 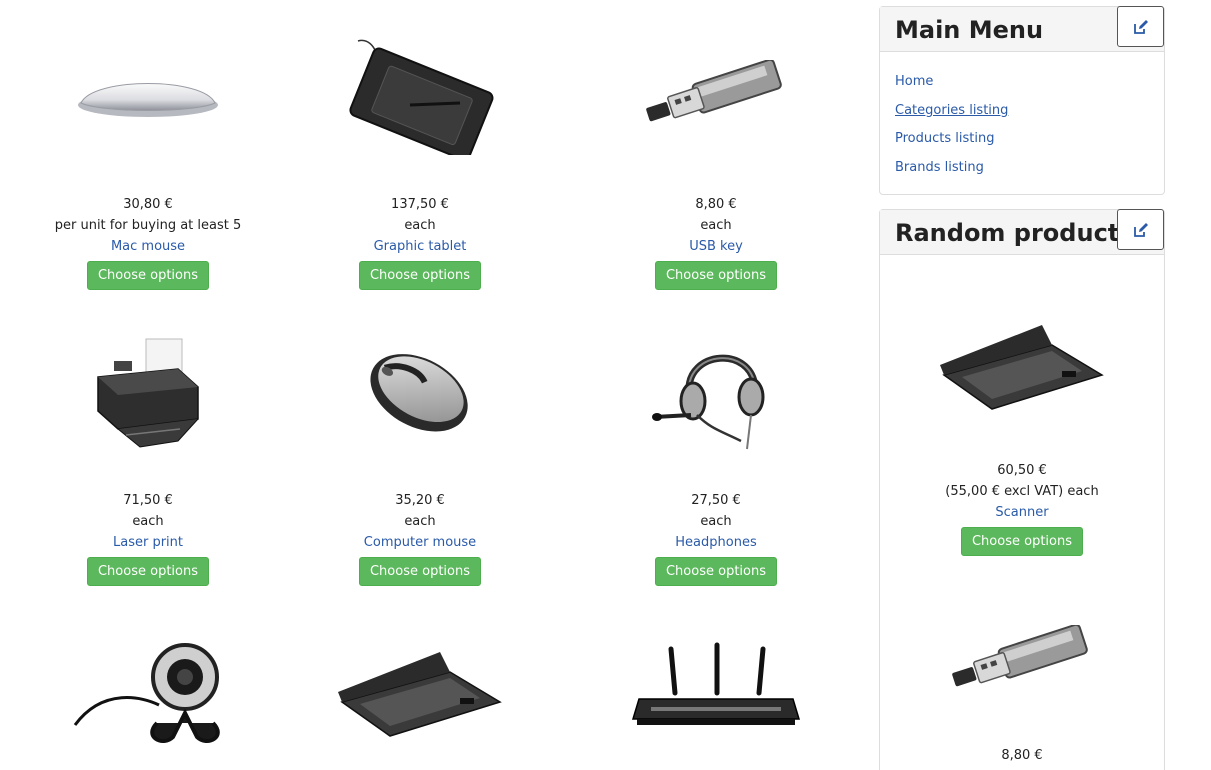 What do you see at coordinates (939, 167) in the screenshot?
I see `menu-link-brands: Brands listing` at bounding box center [939, 167].